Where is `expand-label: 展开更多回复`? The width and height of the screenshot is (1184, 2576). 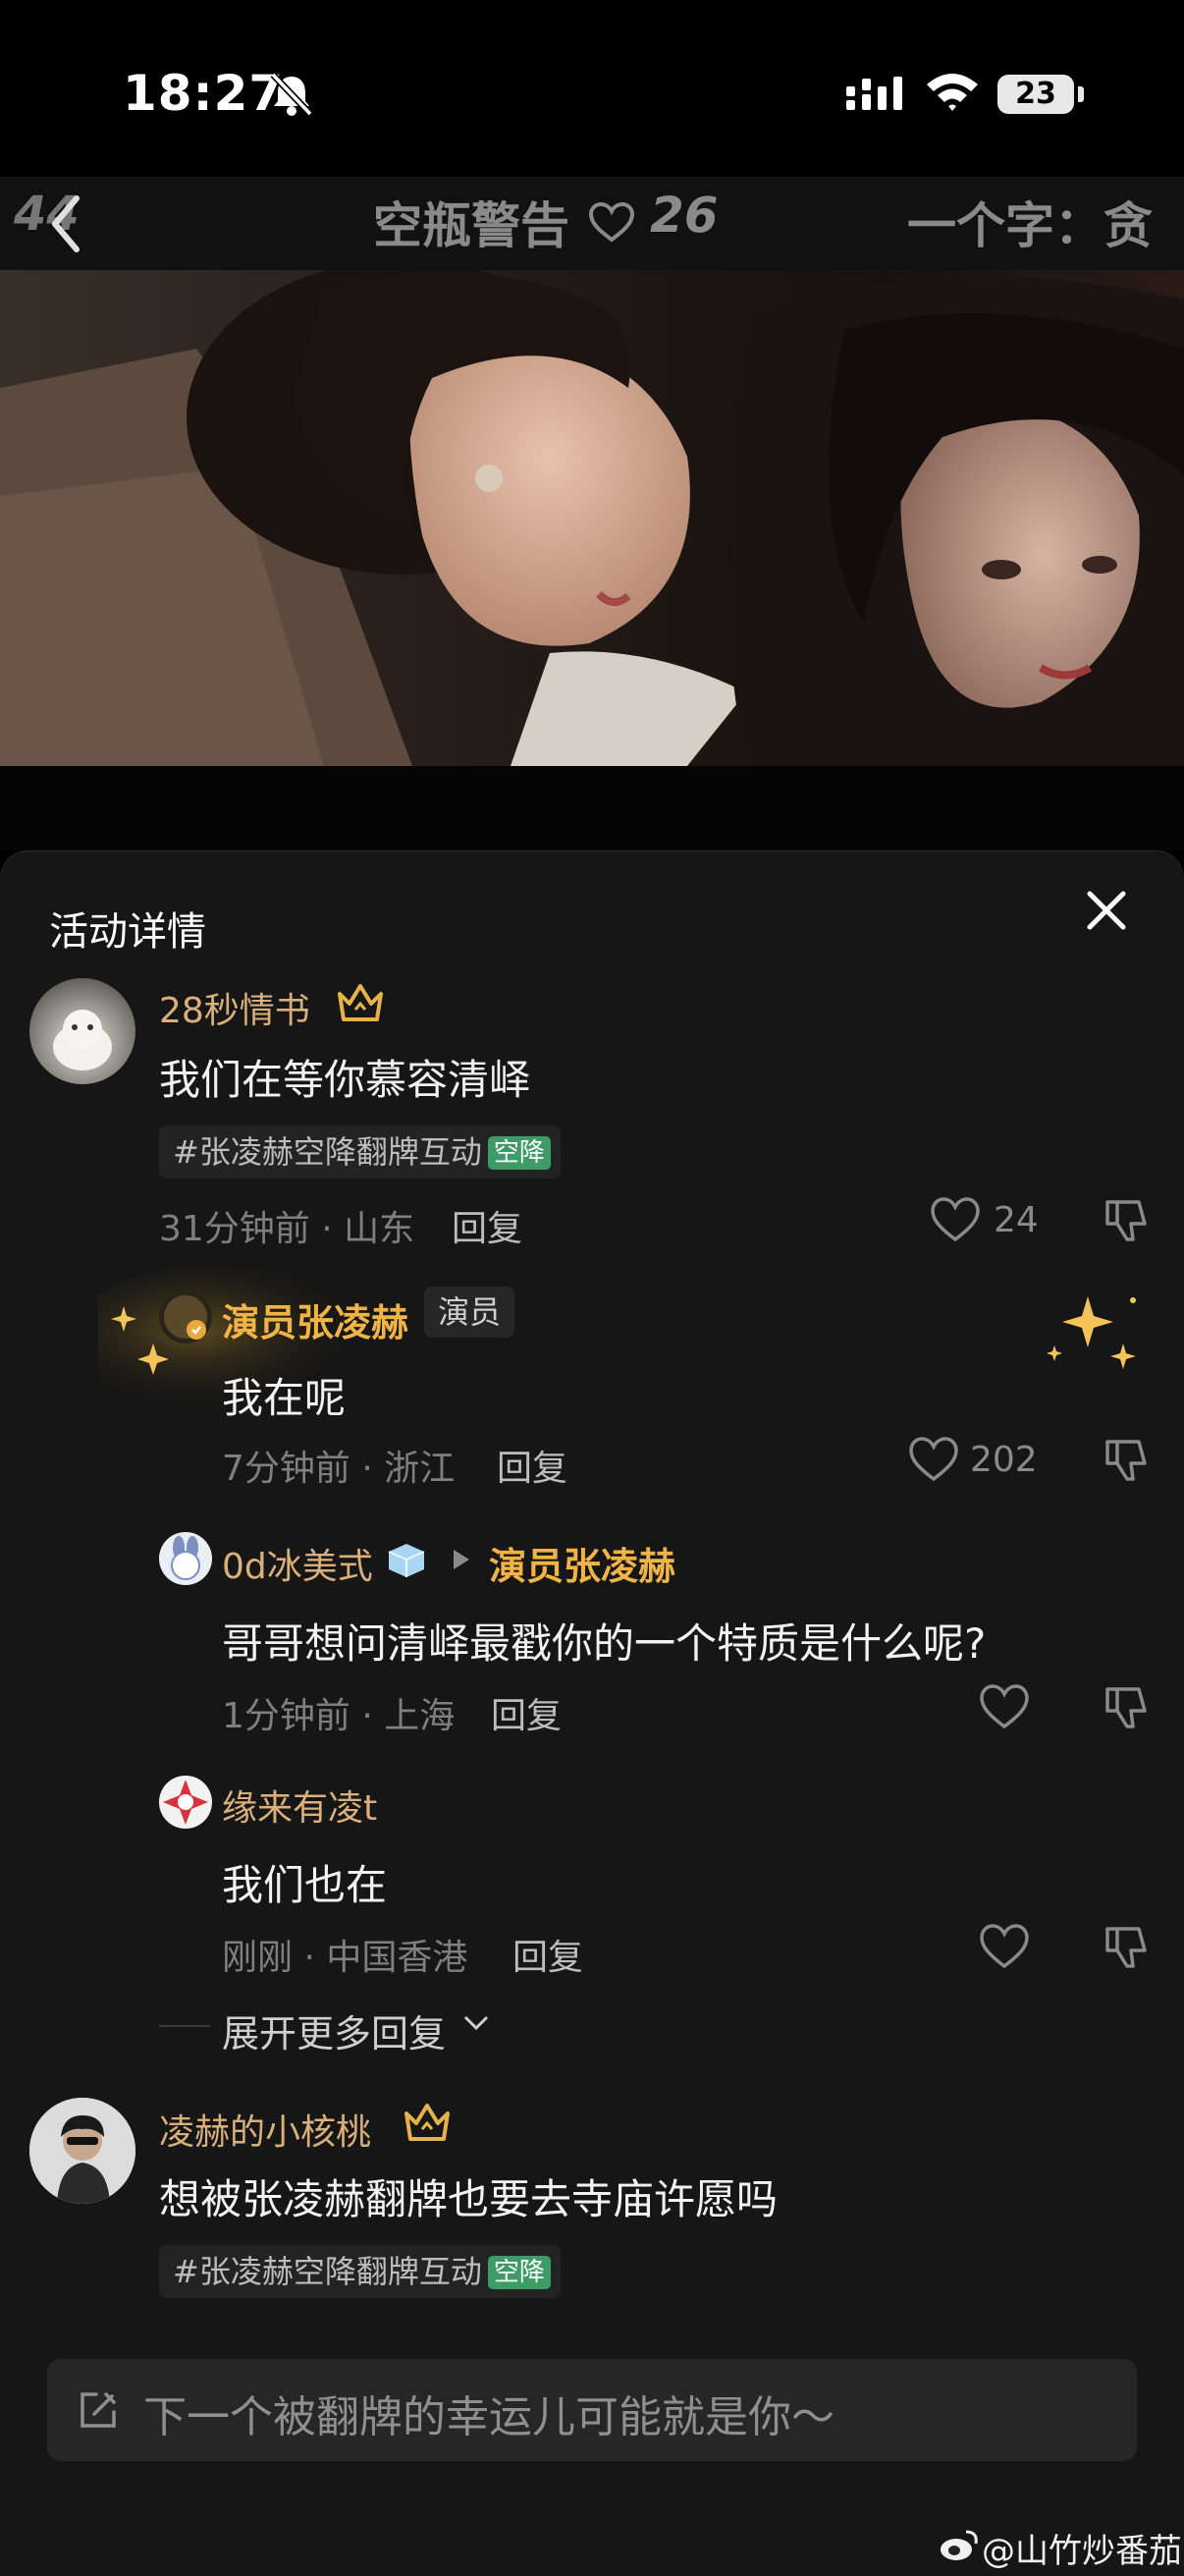 expand-label: 展开更多回复 is located at coordinates (334, 2033).